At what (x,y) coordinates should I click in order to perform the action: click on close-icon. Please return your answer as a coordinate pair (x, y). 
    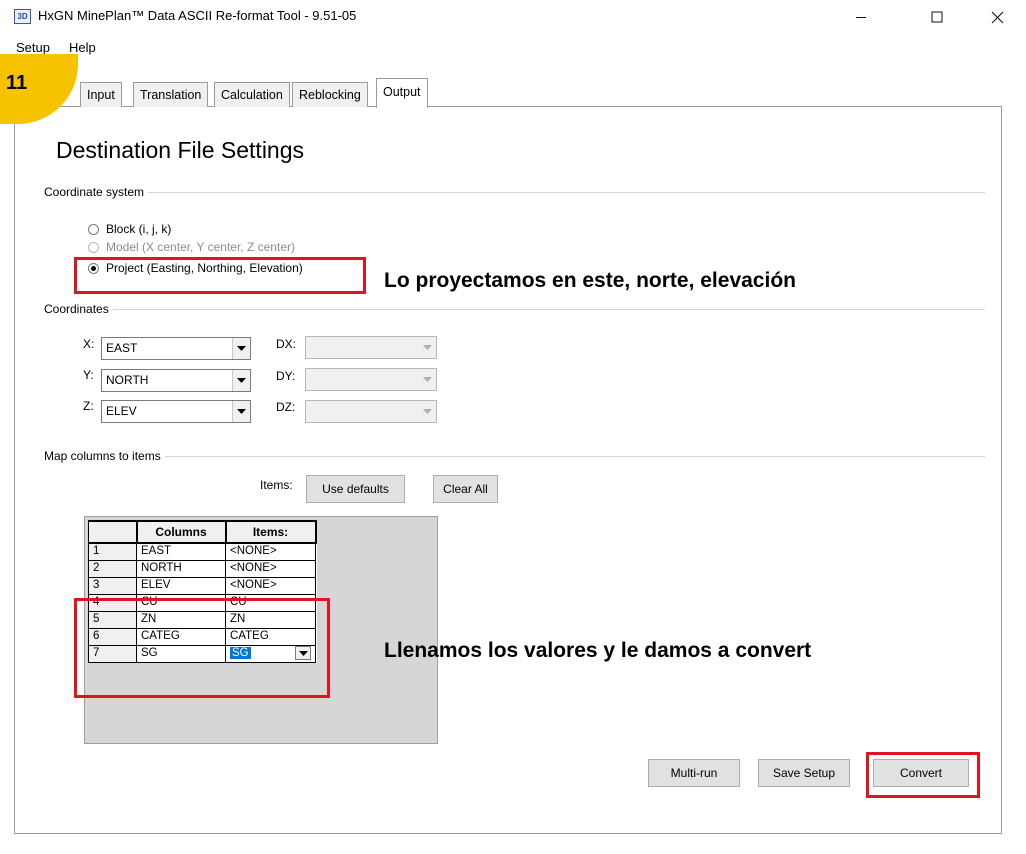
    Looking at the image, I should click on (997, 17).